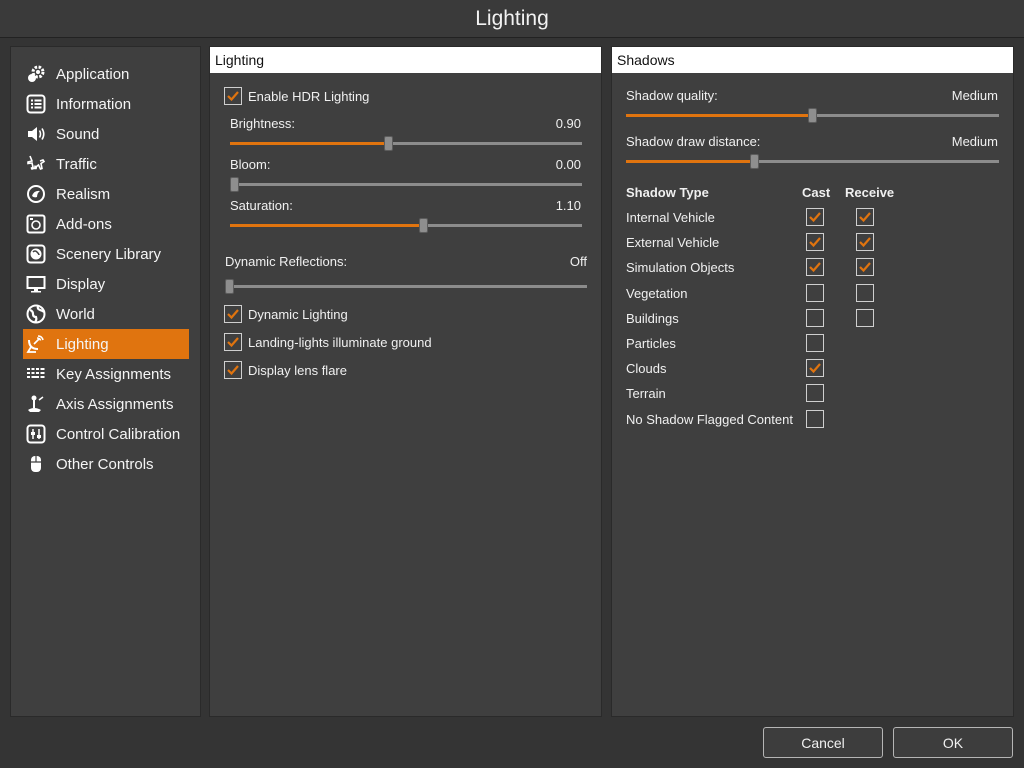 The height and width of the screenshot is (768, 1024). I want to click on calibration-icon, so click(36, 434).